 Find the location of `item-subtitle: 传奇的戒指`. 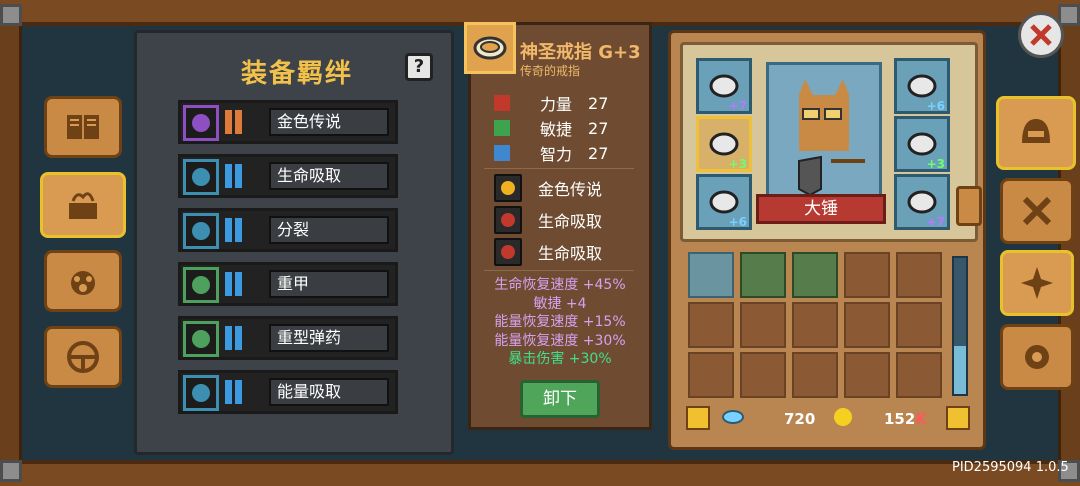

item-subtitle: 传奇的戒指 is located at coordinates (550, 71).